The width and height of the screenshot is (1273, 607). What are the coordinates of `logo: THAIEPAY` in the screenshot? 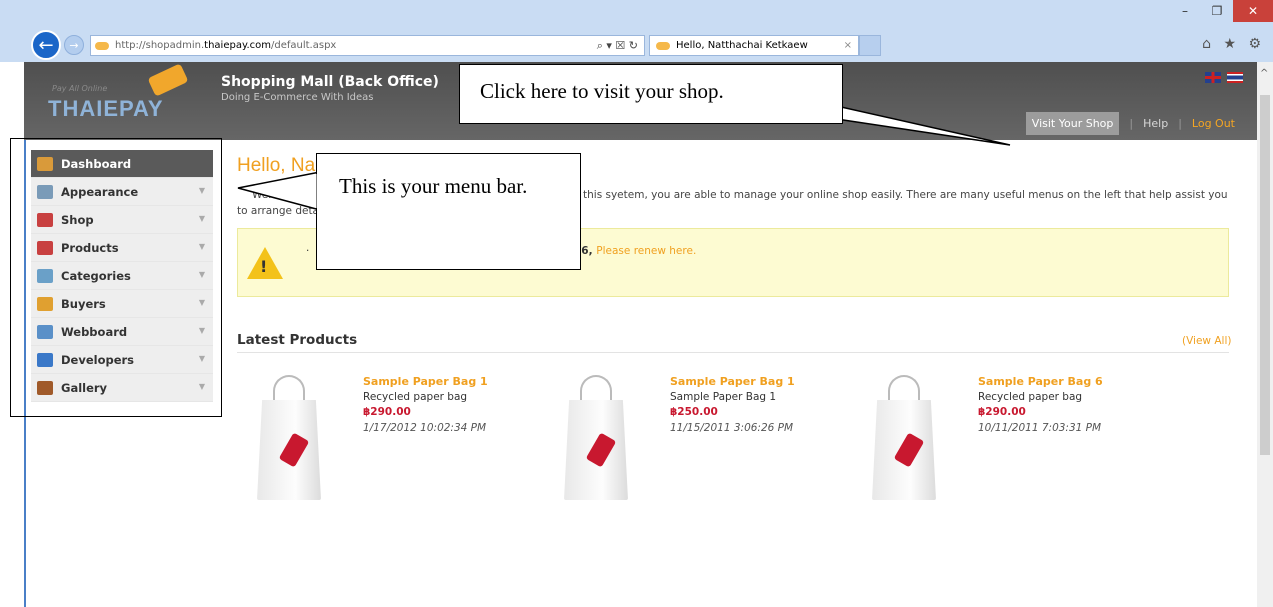 It's located at (106, 109).